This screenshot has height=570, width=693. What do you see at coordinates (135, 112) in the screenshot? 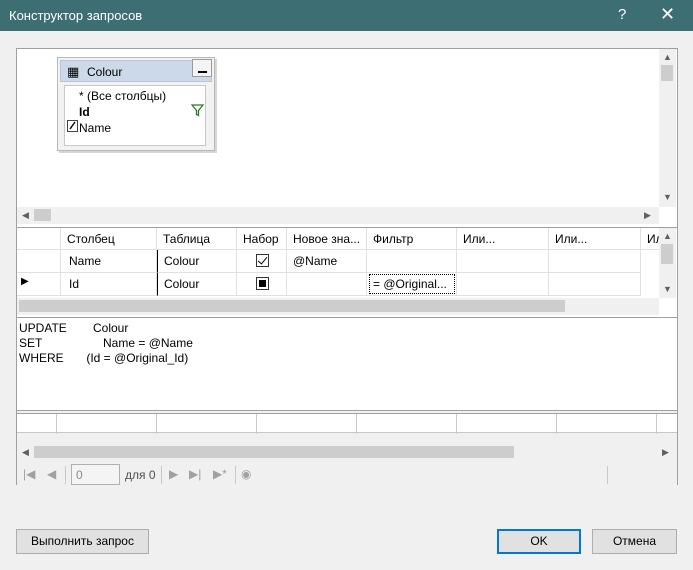
I see `column-item-id: Id` at bounding box center [135, 112].